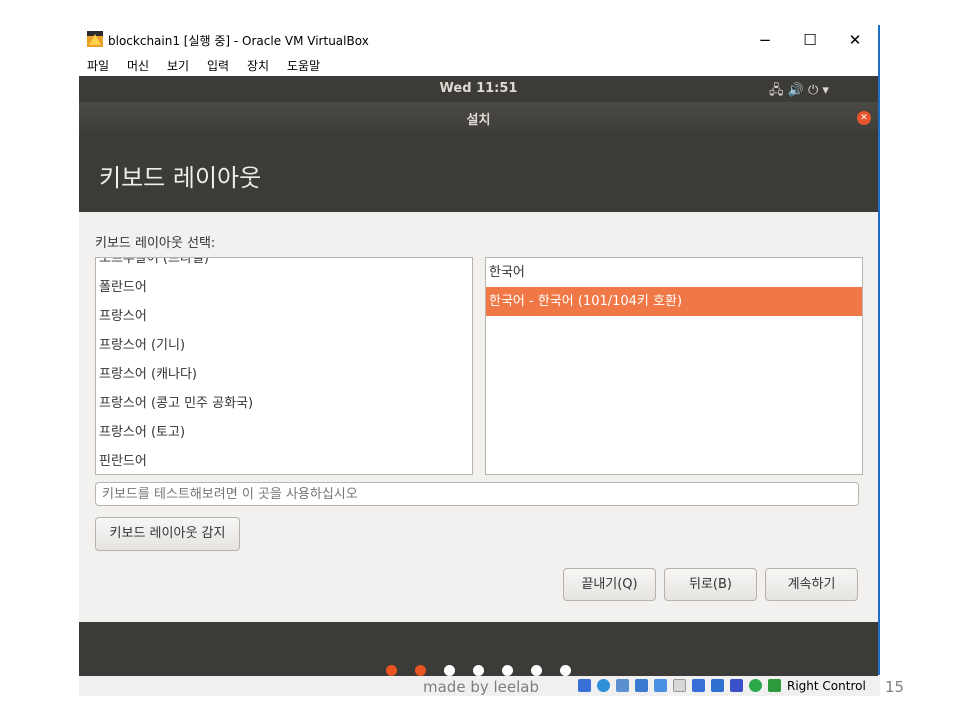 This screenshot has height=720, width=960. I want to click on menu-devices: 장치, so click(258, 65).